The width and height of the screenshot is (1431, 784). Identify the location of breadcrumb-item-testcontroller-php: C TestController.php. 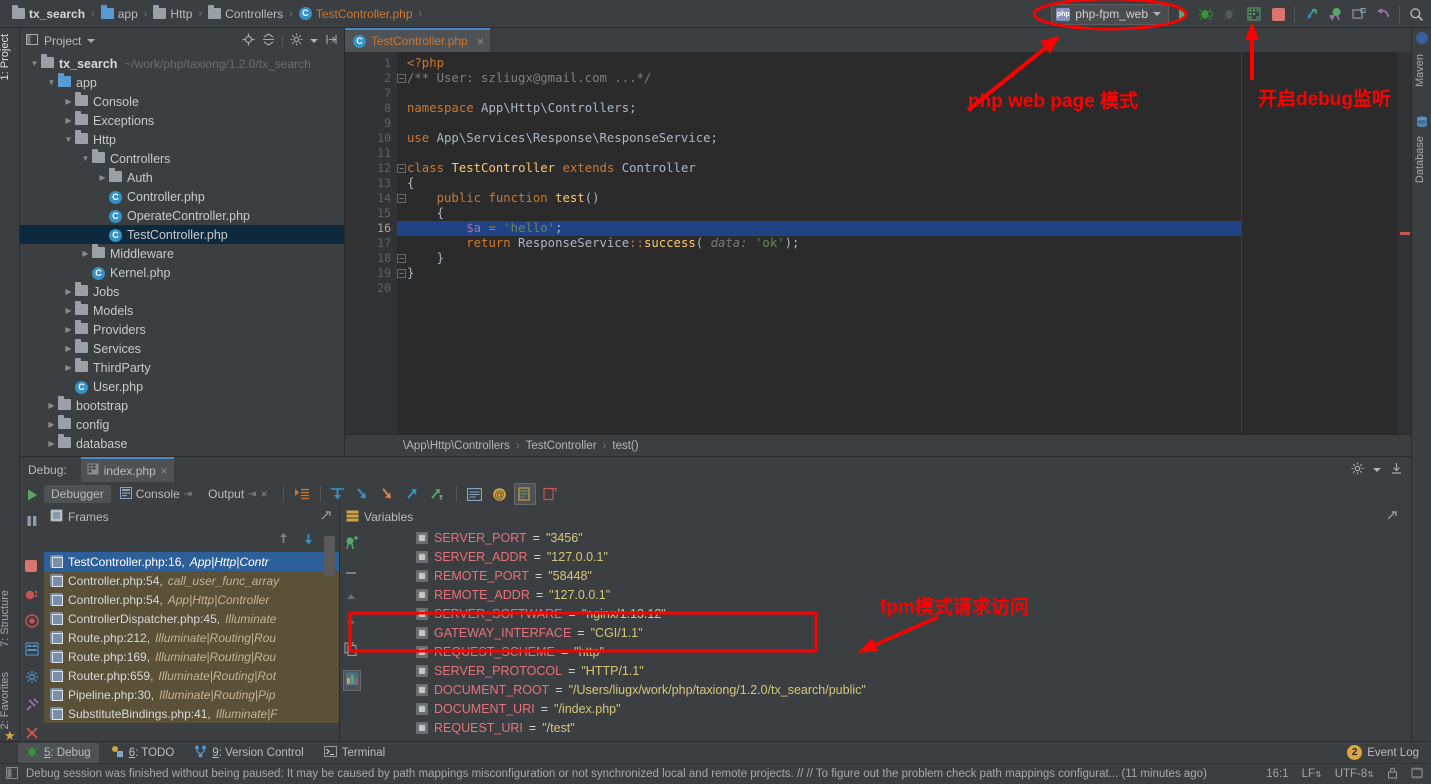
(356, 14).